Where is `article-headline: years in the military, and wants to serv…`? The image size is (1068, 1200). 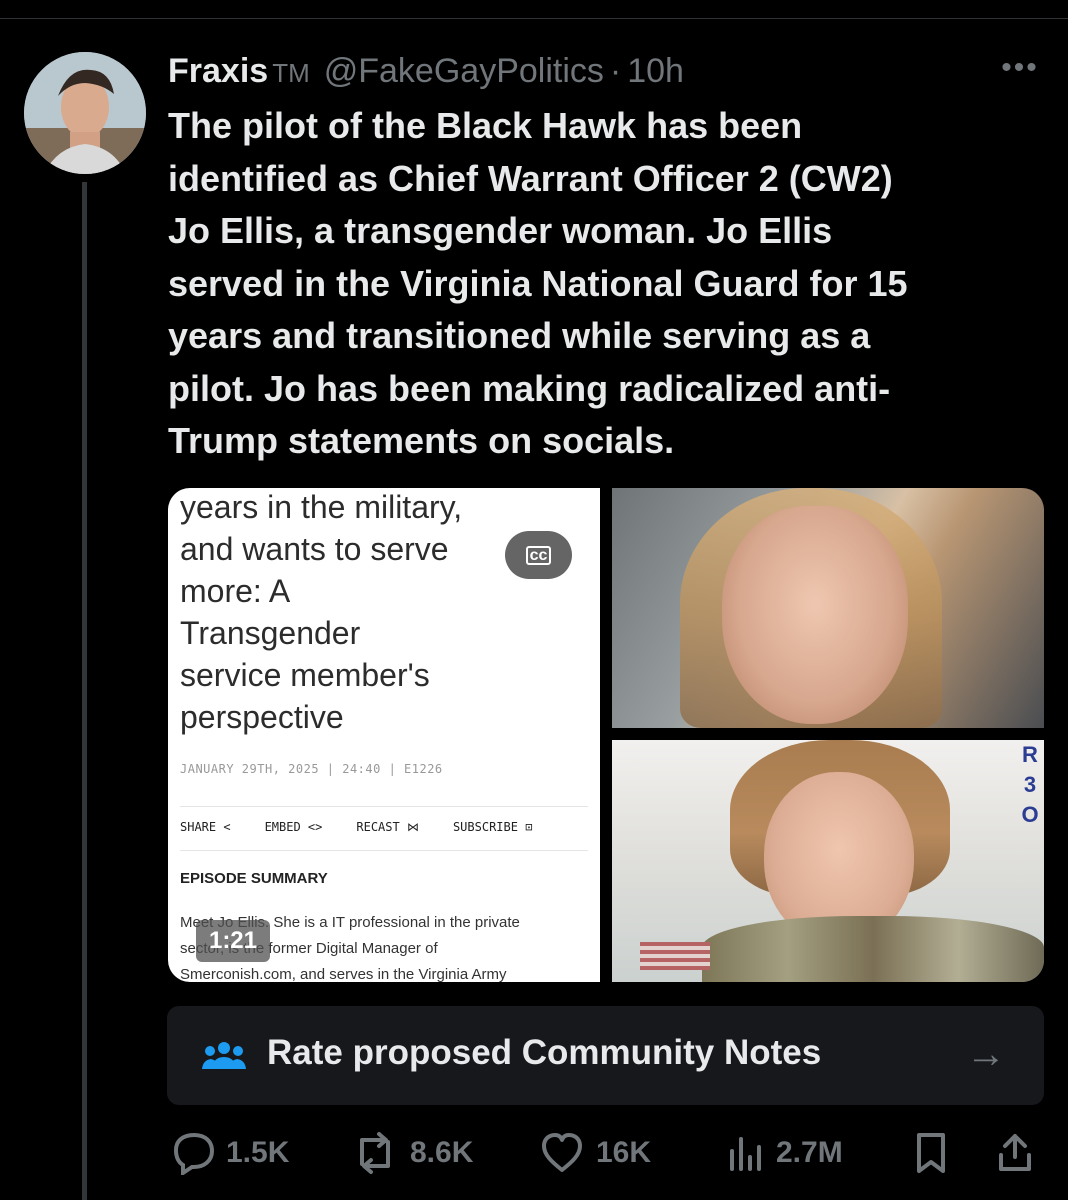 article-headline: years in the military, and wants to serv… is located at coordinates (321, 612).